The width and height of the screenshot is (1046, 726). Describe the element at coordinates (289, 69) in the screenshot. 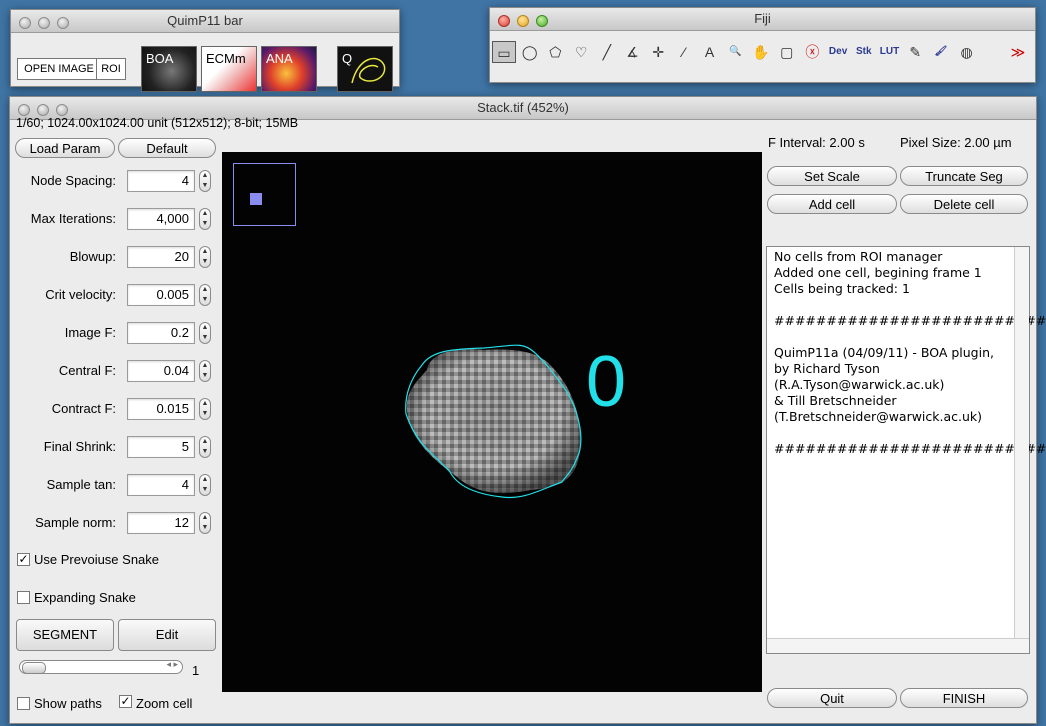

I see `ana-plugin-button: ANA` at that location.